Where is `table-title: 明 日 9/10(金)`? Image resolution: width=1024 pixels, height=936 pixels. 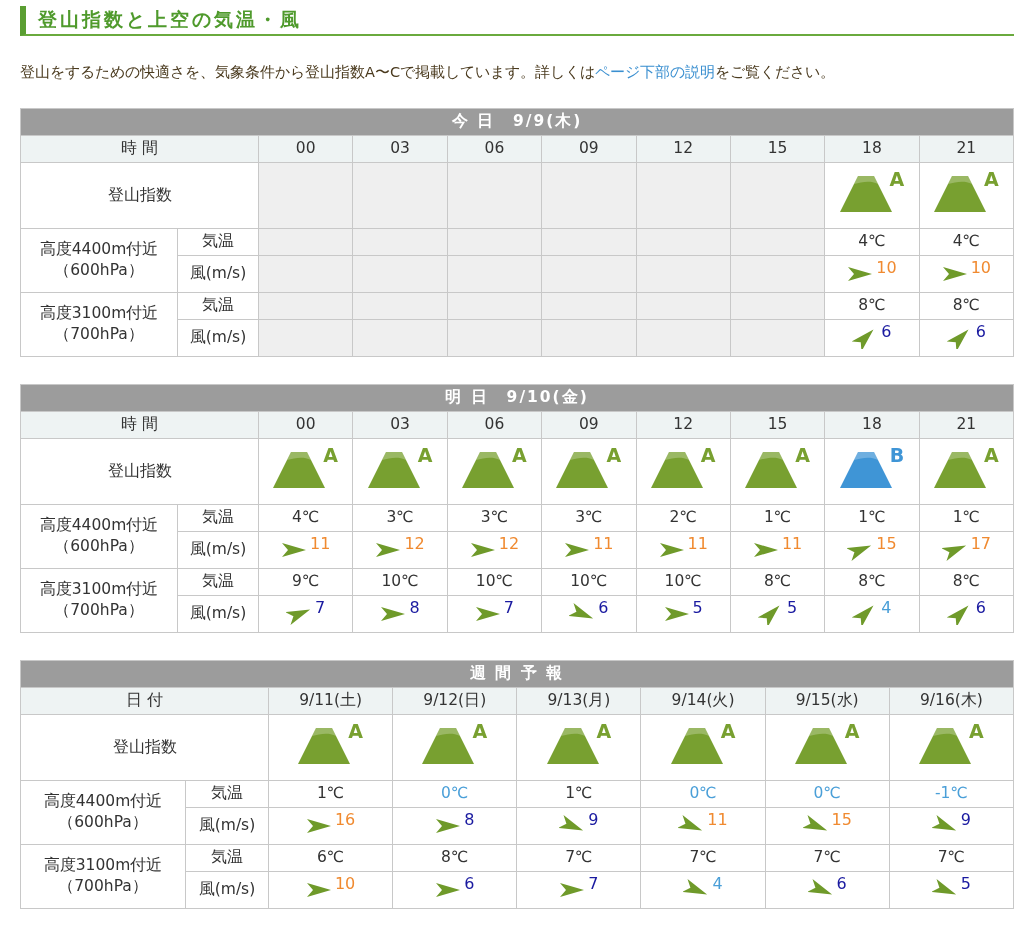
table-title: 明 日 9/10(金) is located at coordinates (517, 398).